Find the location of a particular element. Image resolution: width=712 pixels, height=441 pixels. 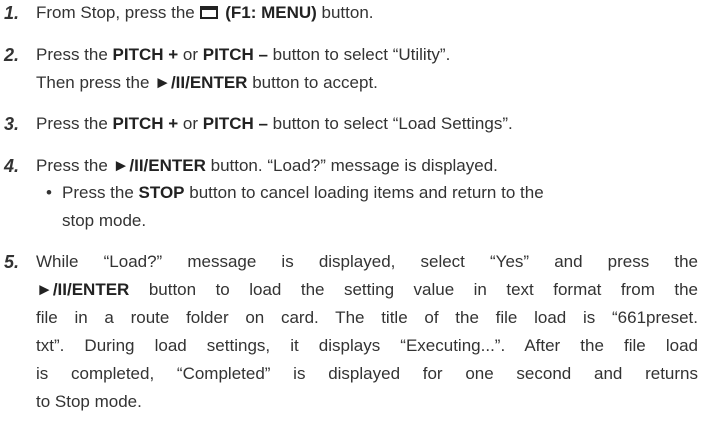

step-number: 5. is located at coordinates (12, 262).